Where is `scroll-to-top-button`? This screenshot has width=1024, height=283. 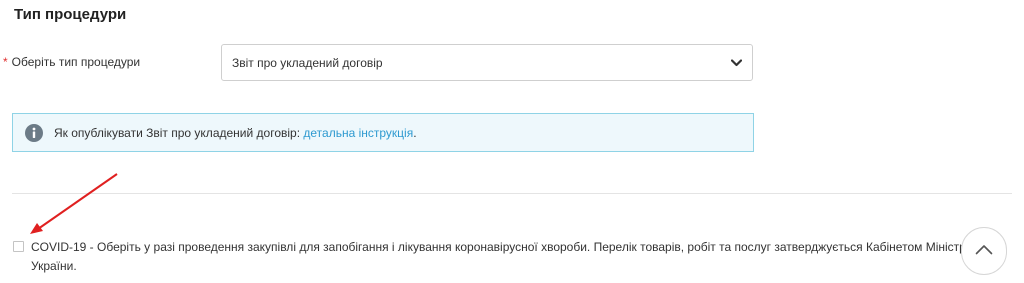
scroll-to-top-button is located at coordinates (984, 251).